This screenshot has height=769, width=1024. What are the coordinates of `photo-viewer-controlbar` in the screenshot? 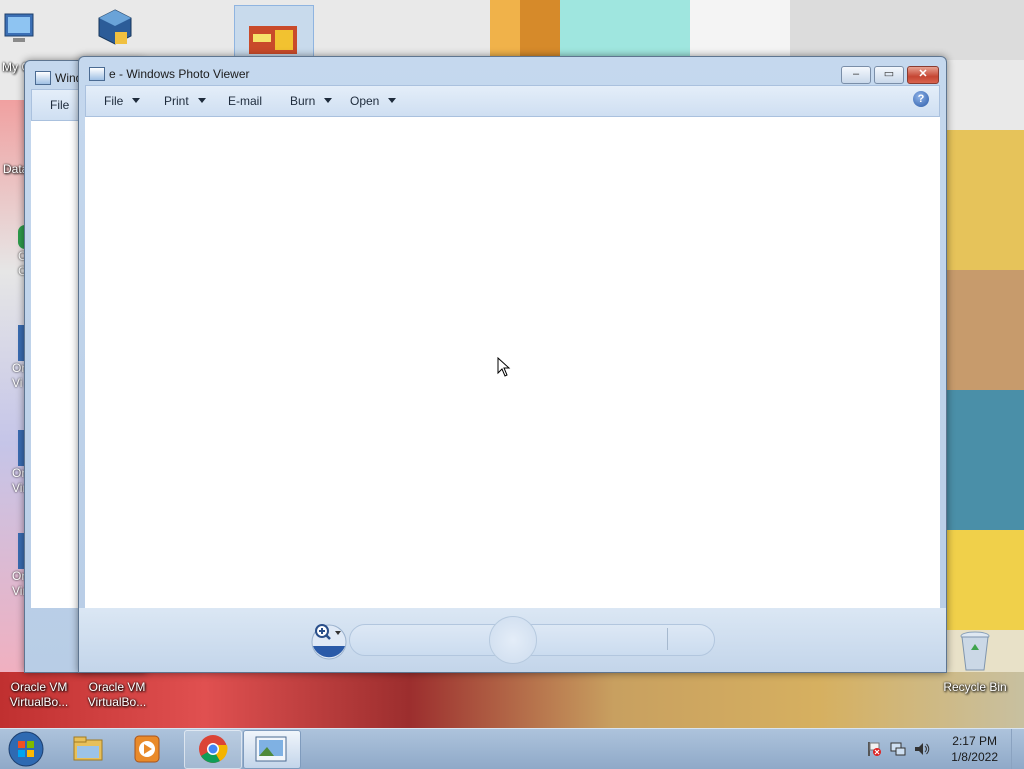 It's located at (512, 640).